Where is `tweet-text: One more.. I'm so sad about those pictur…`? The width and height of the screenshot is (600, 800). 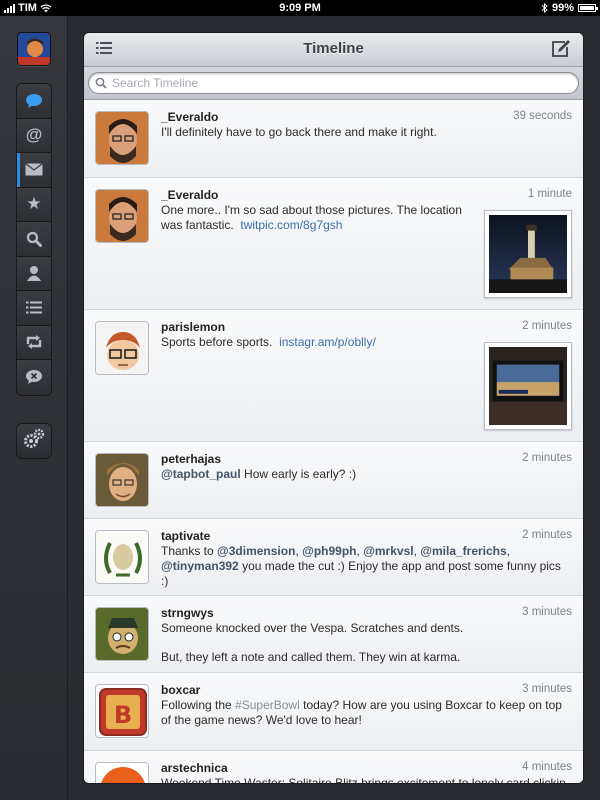 tweet-text: One more.. I'm so sad about those pictur… is located at coordinates (321, 218).